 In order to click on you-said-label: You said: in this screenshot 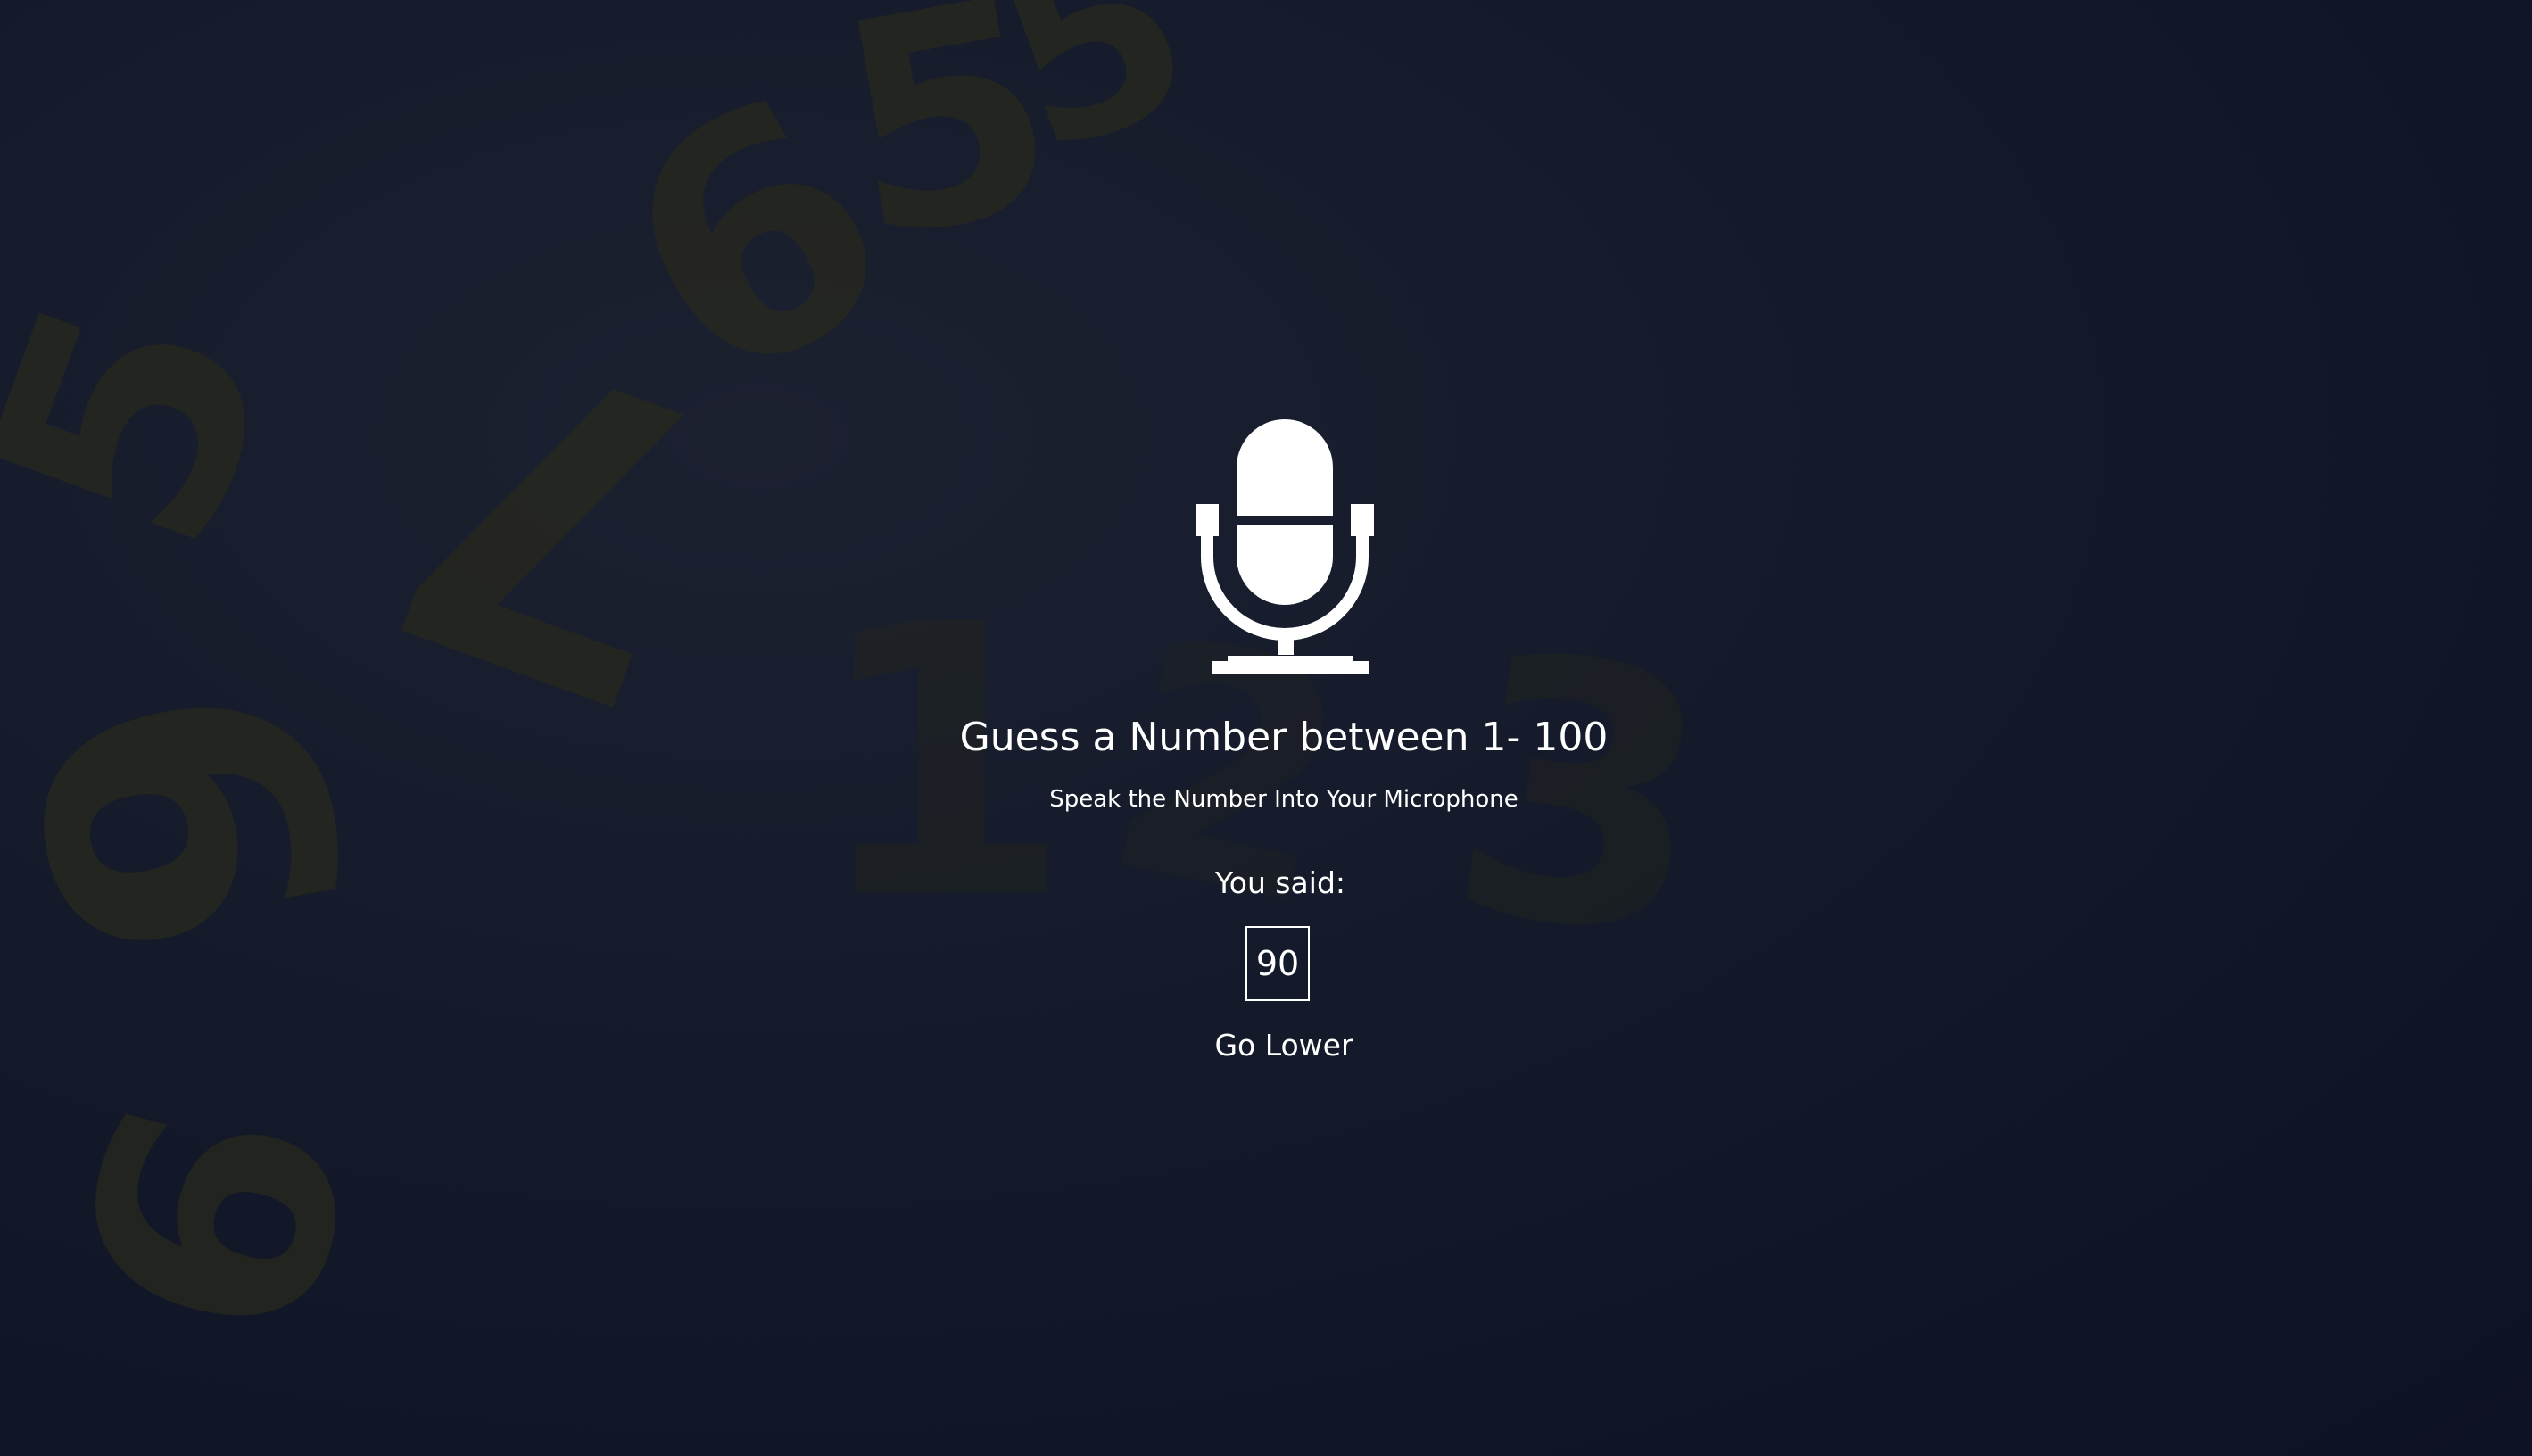, I will do `click(1280, 883)`.